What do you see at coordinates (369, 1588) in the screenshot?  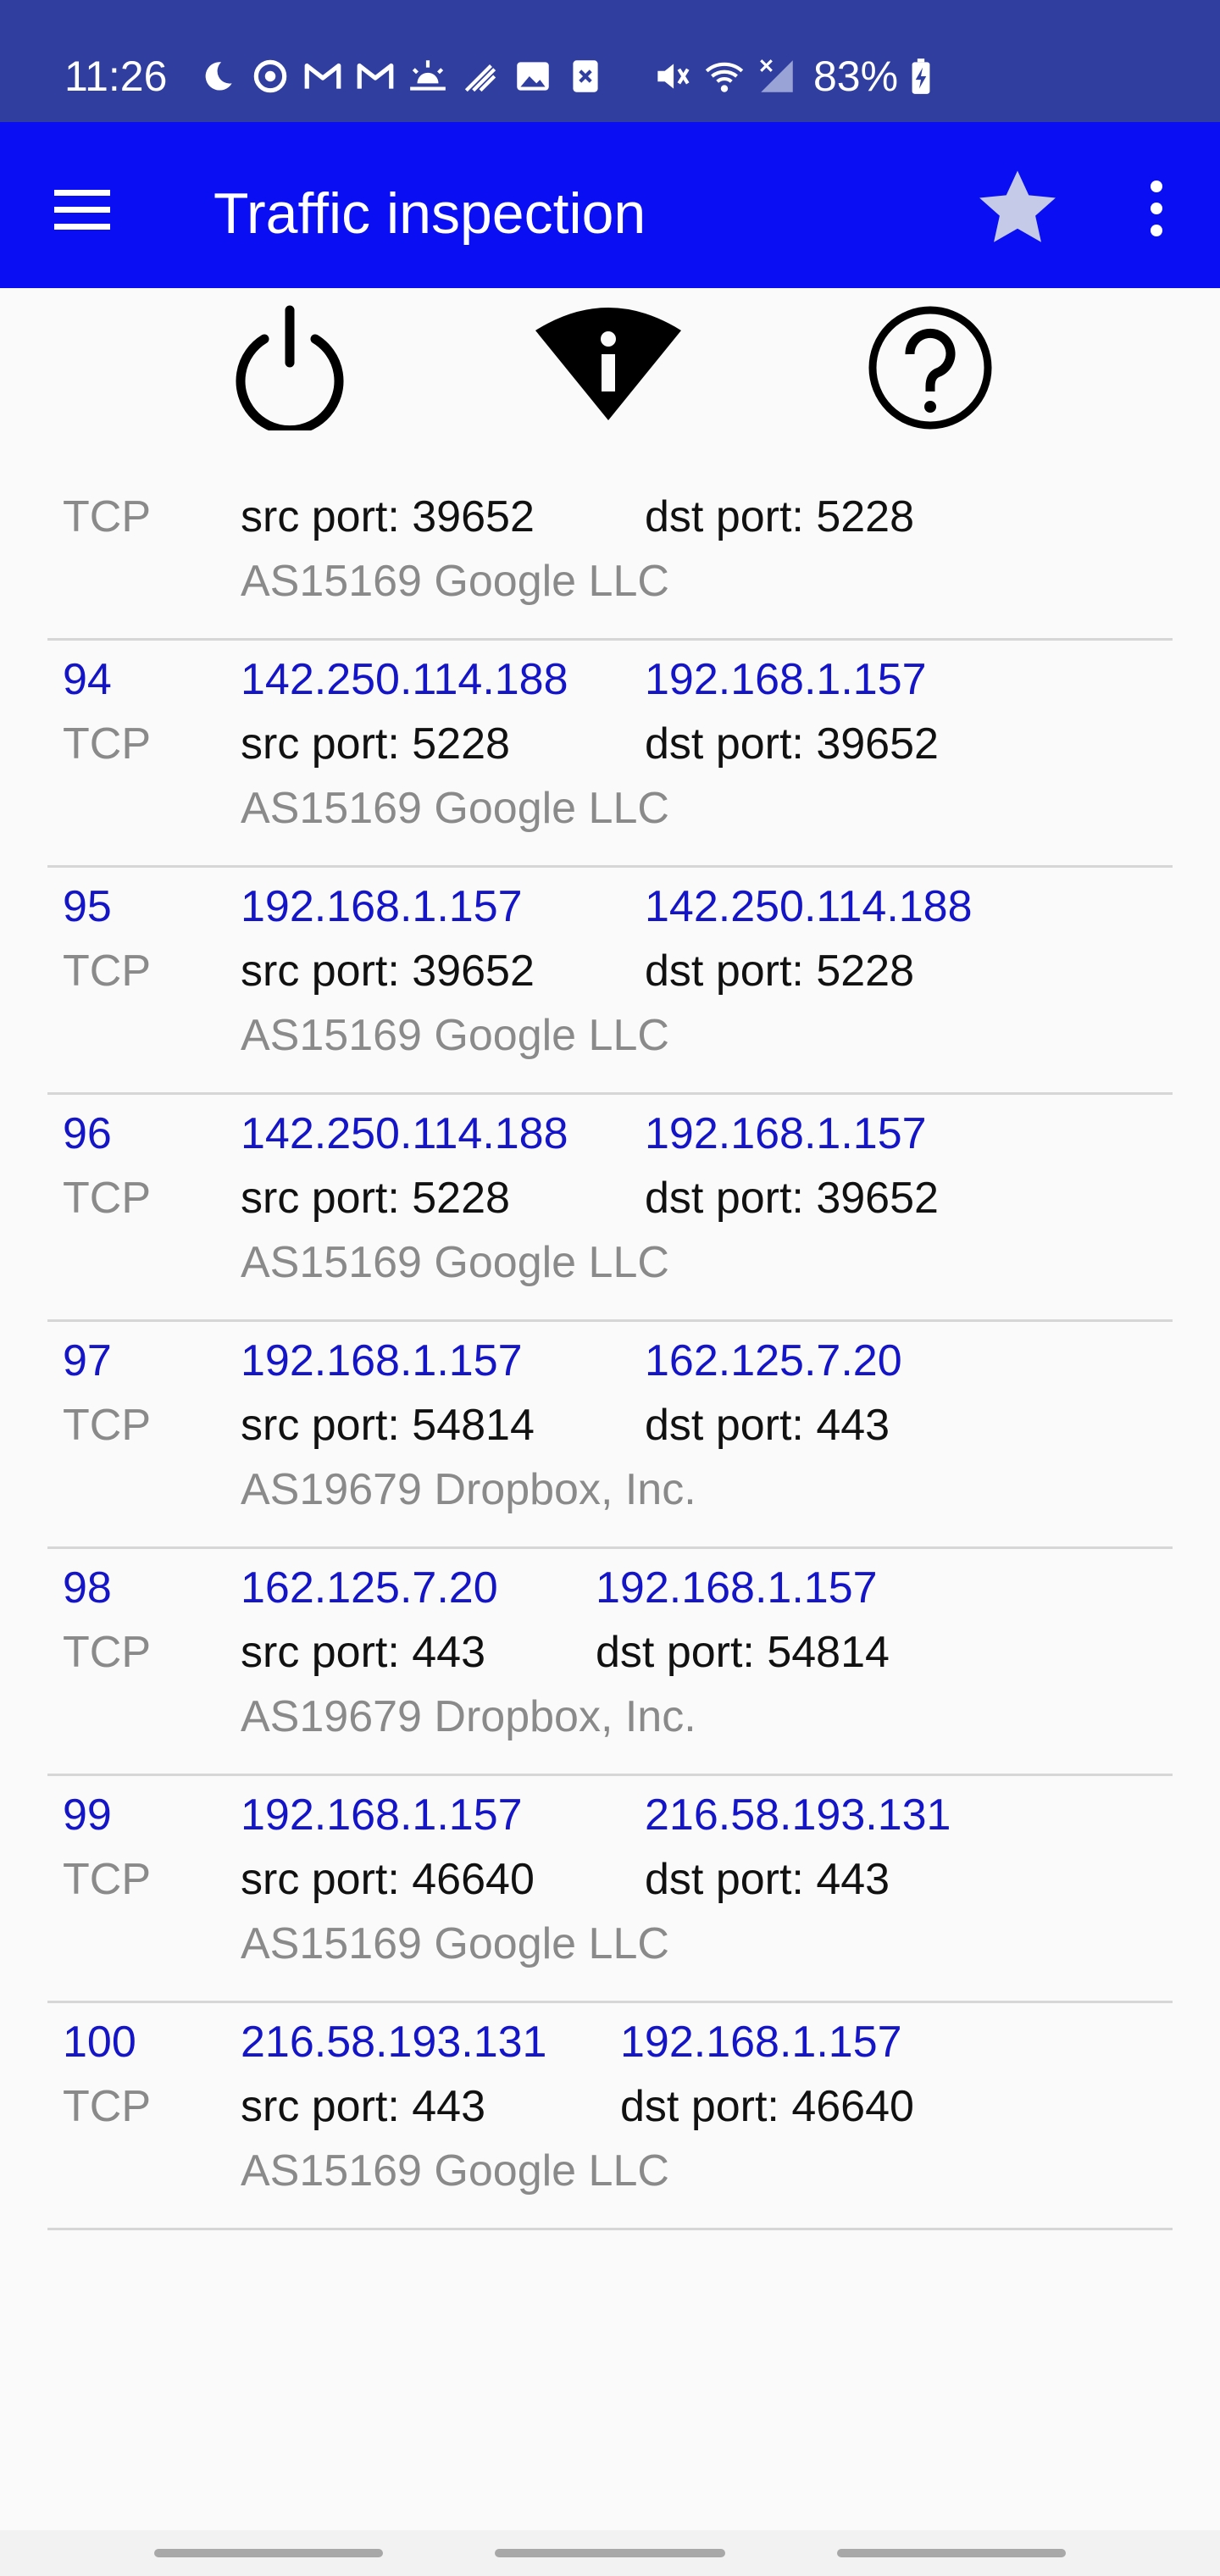 I see `source-ip: 162.125.7.20` at bounding box center [369, 1588].